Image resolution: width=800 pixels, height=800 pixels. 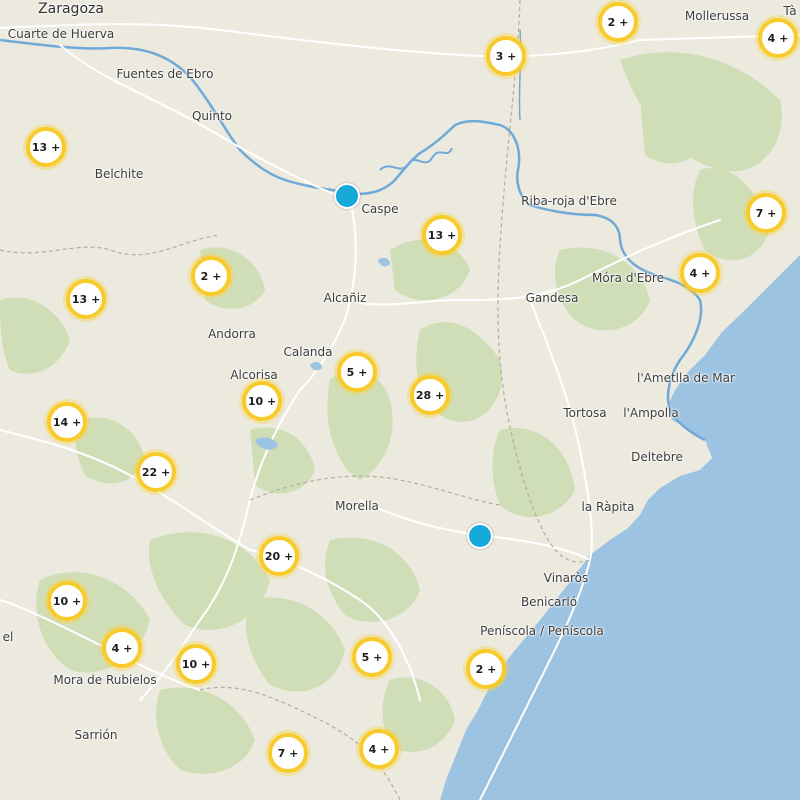 I want to click on place-label-quinto: Quinto, so click(x=212, y=116).